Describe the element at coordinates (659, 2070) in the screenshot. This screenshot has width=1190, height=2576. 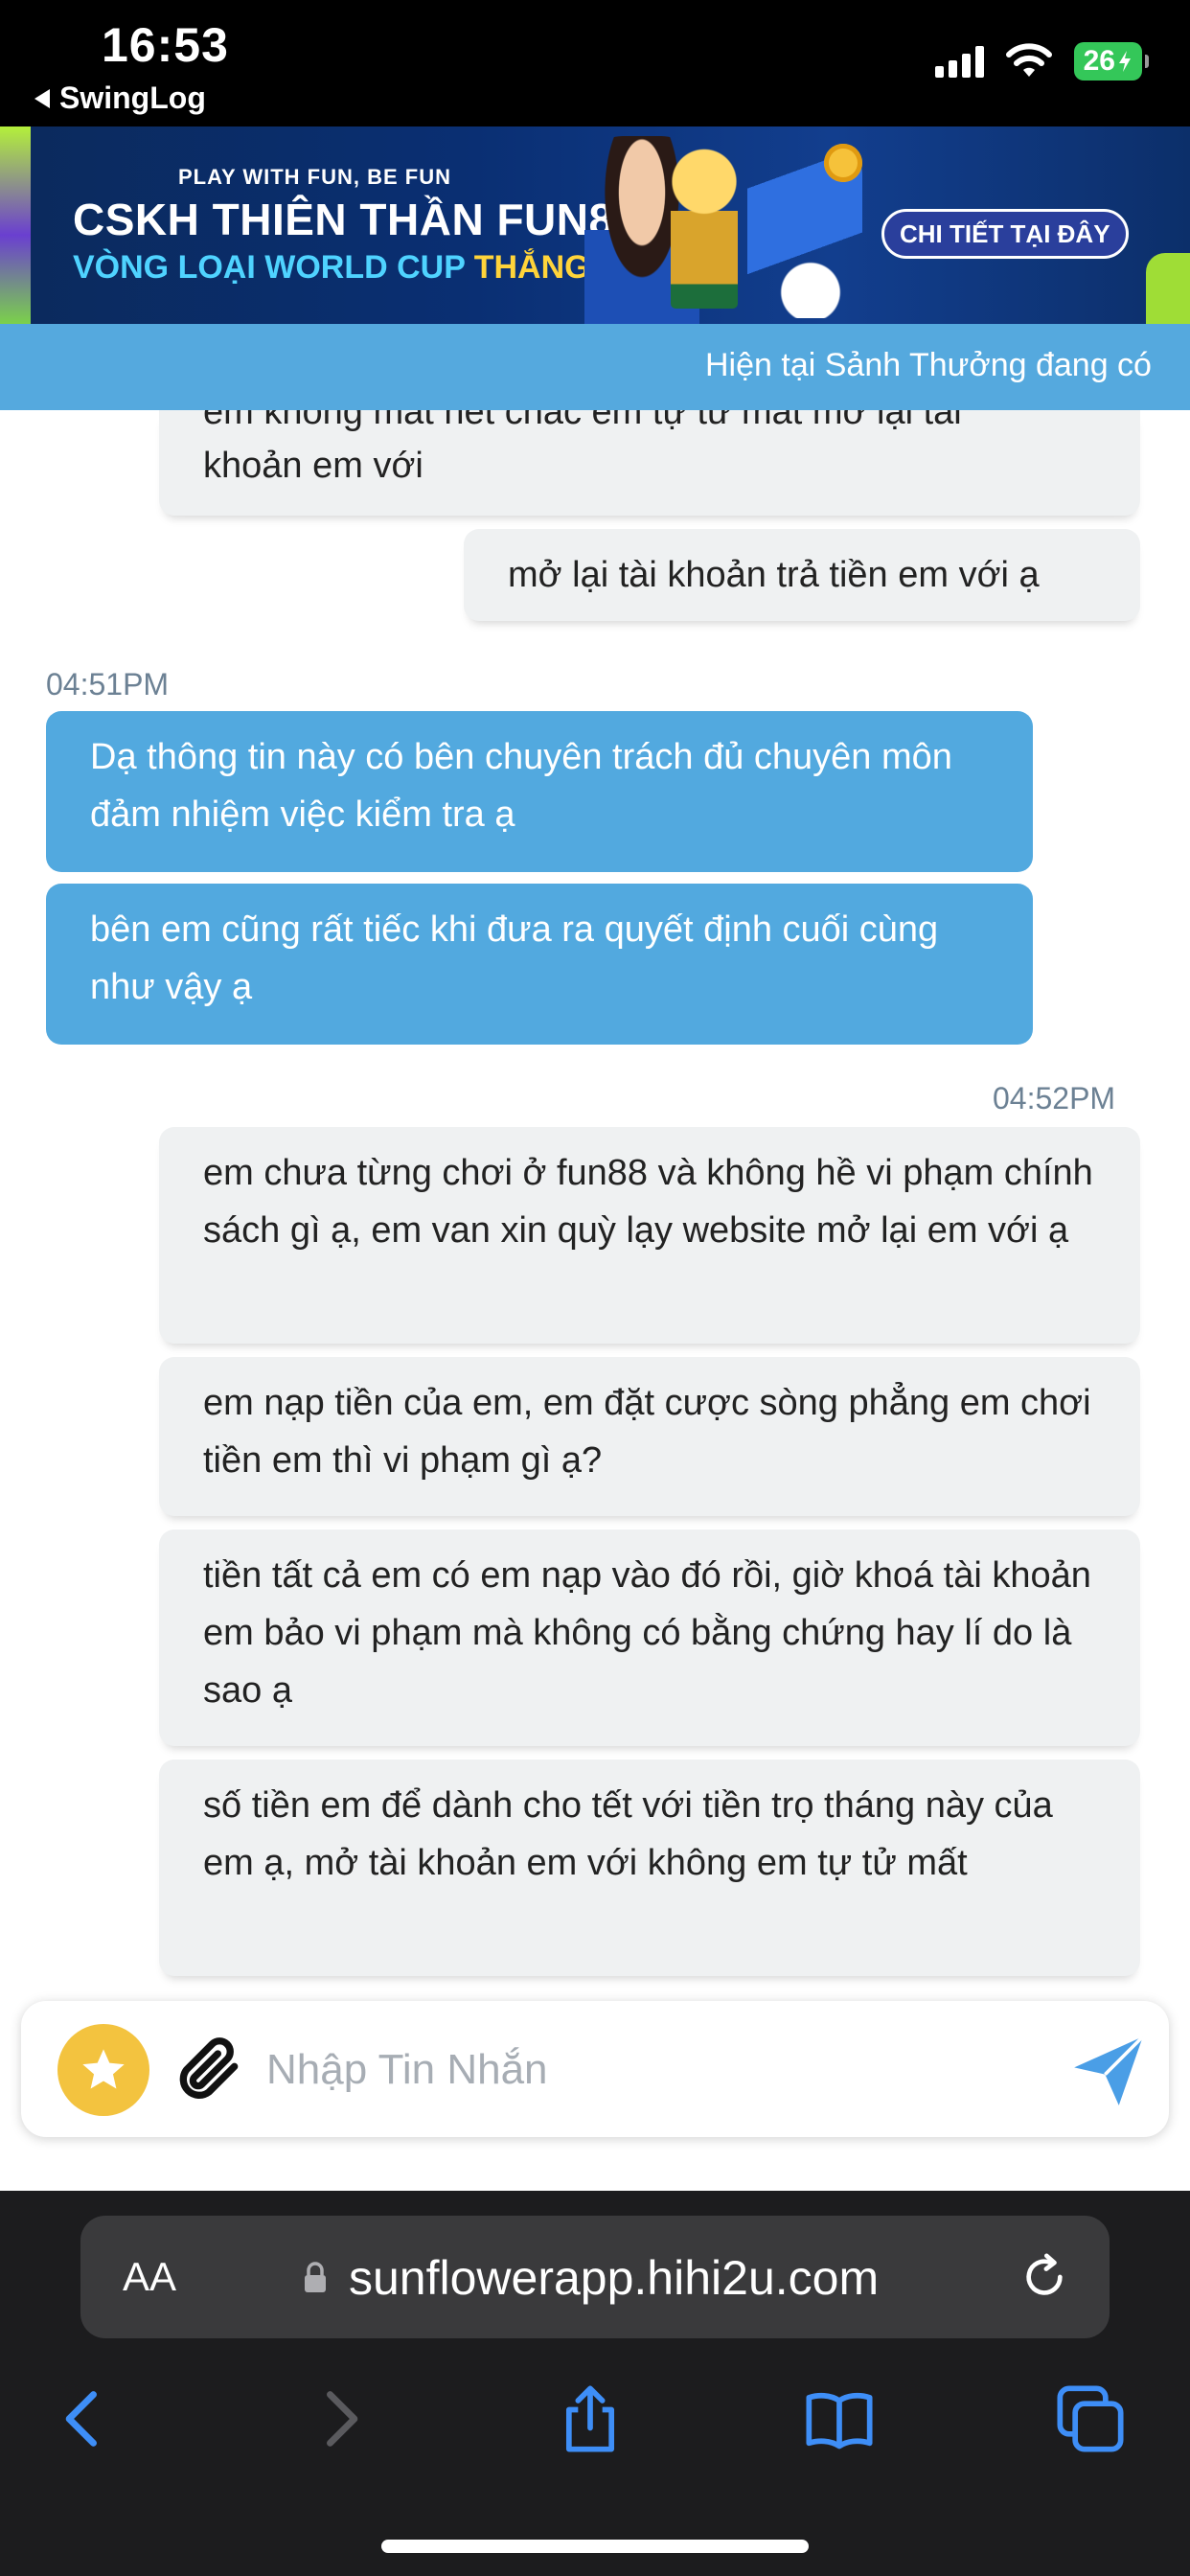
I see `message-input` at that location.